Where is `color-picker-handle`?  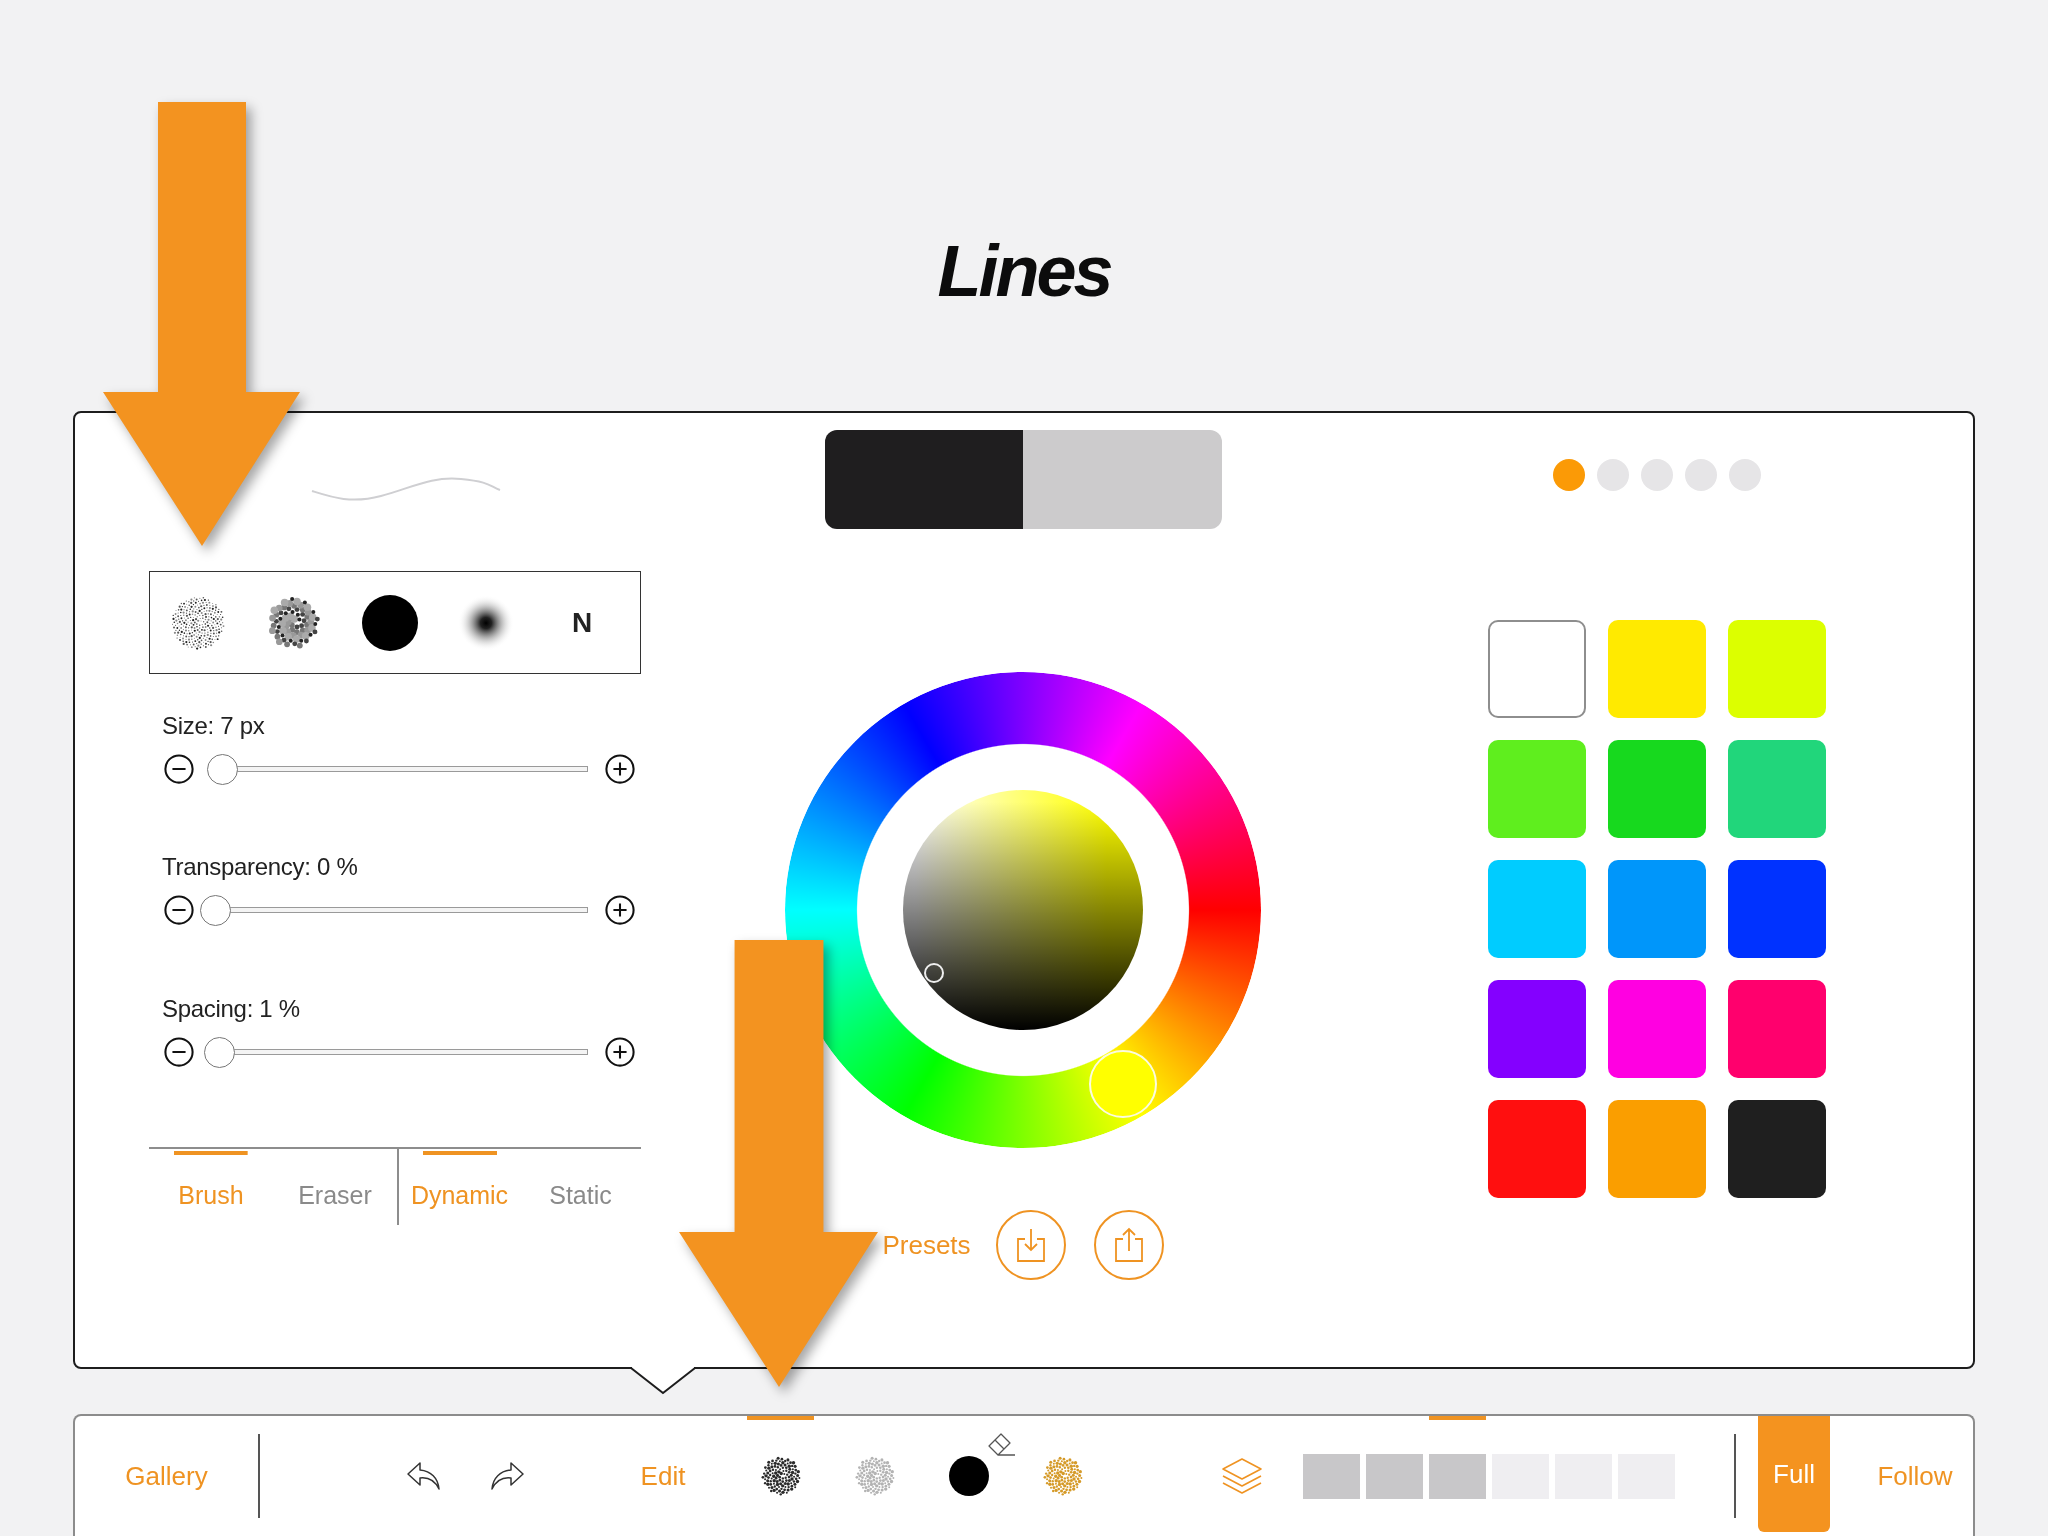 color-picker-handle is located at coordinates (934, 973).